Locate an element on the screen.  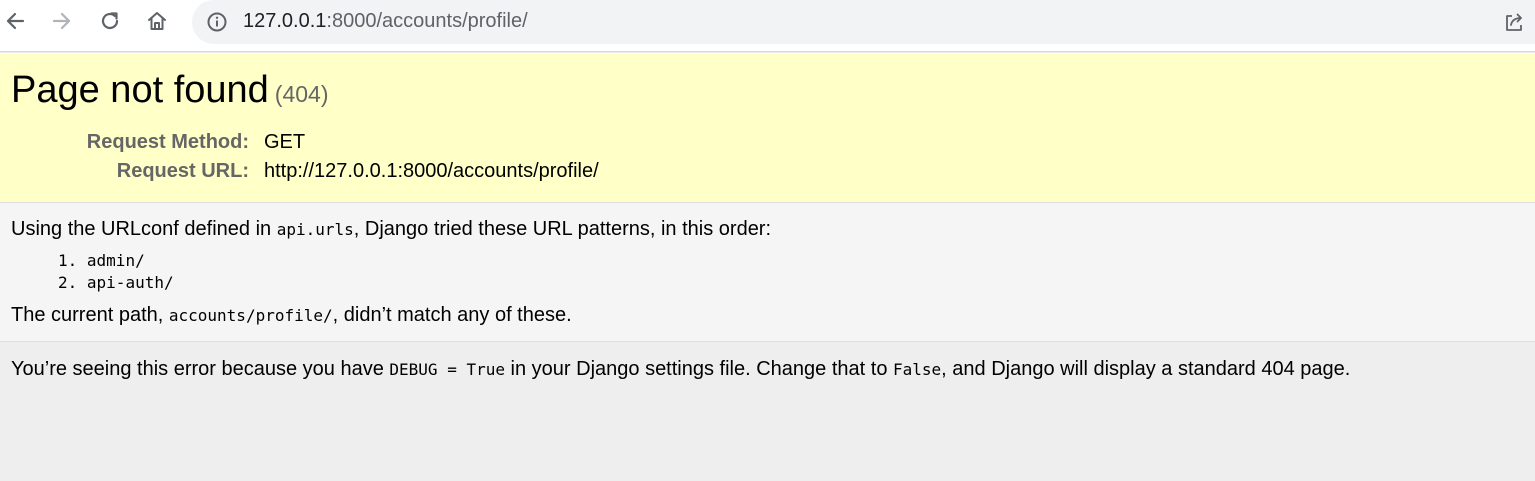
pattern-number: 1. is located at coordinates (68, 260).